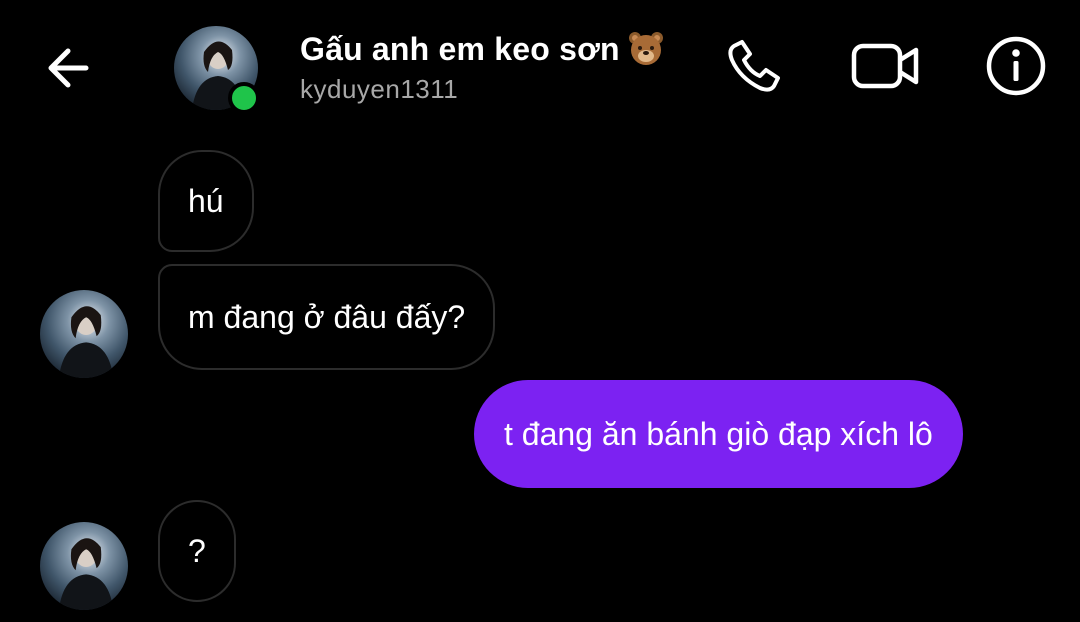 Image resolution: width=1080 pixels, height=622 pixels. I want to click on message-text: ?, so click(197, 550).